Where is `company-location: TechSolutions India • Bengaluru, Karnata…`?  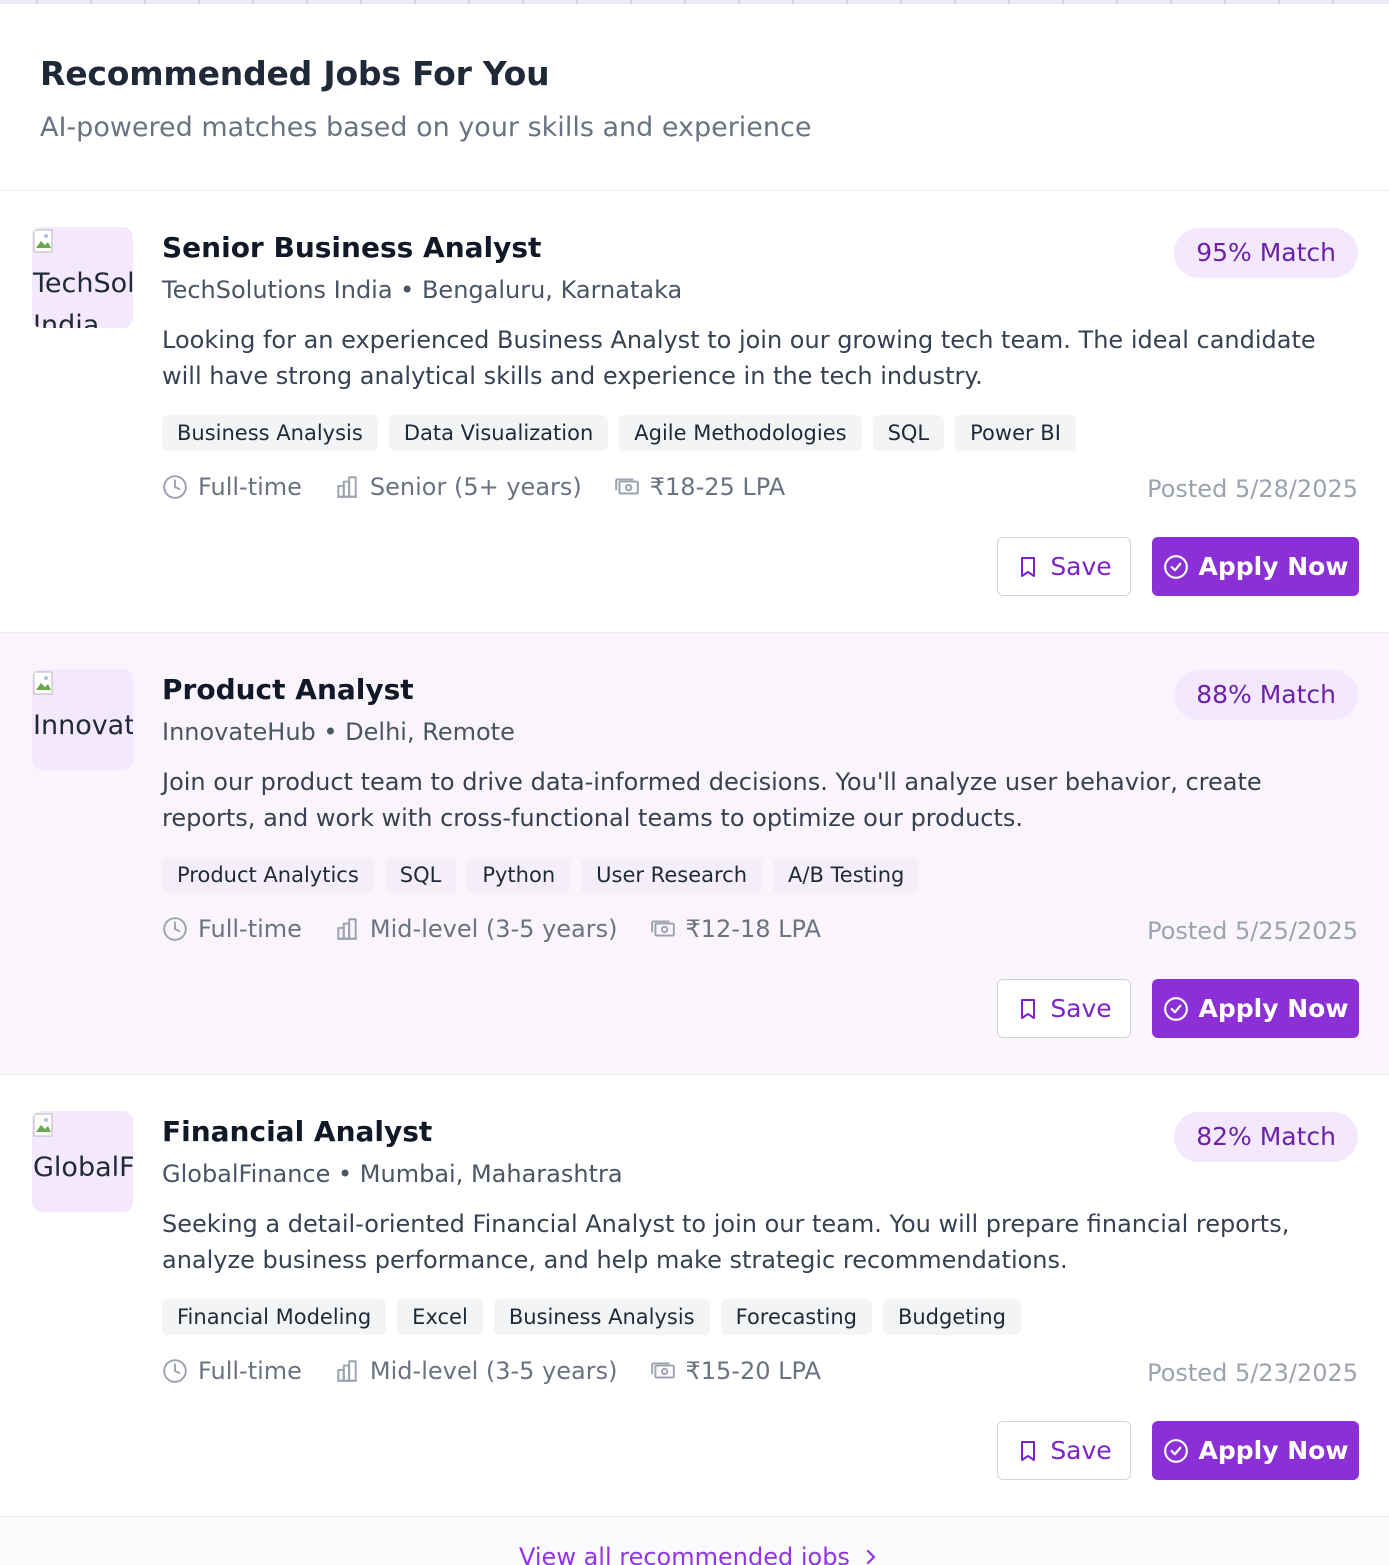 company-location: TechSolutions India • Bengaluru, Karnata… is located at coordinates (422, 290).